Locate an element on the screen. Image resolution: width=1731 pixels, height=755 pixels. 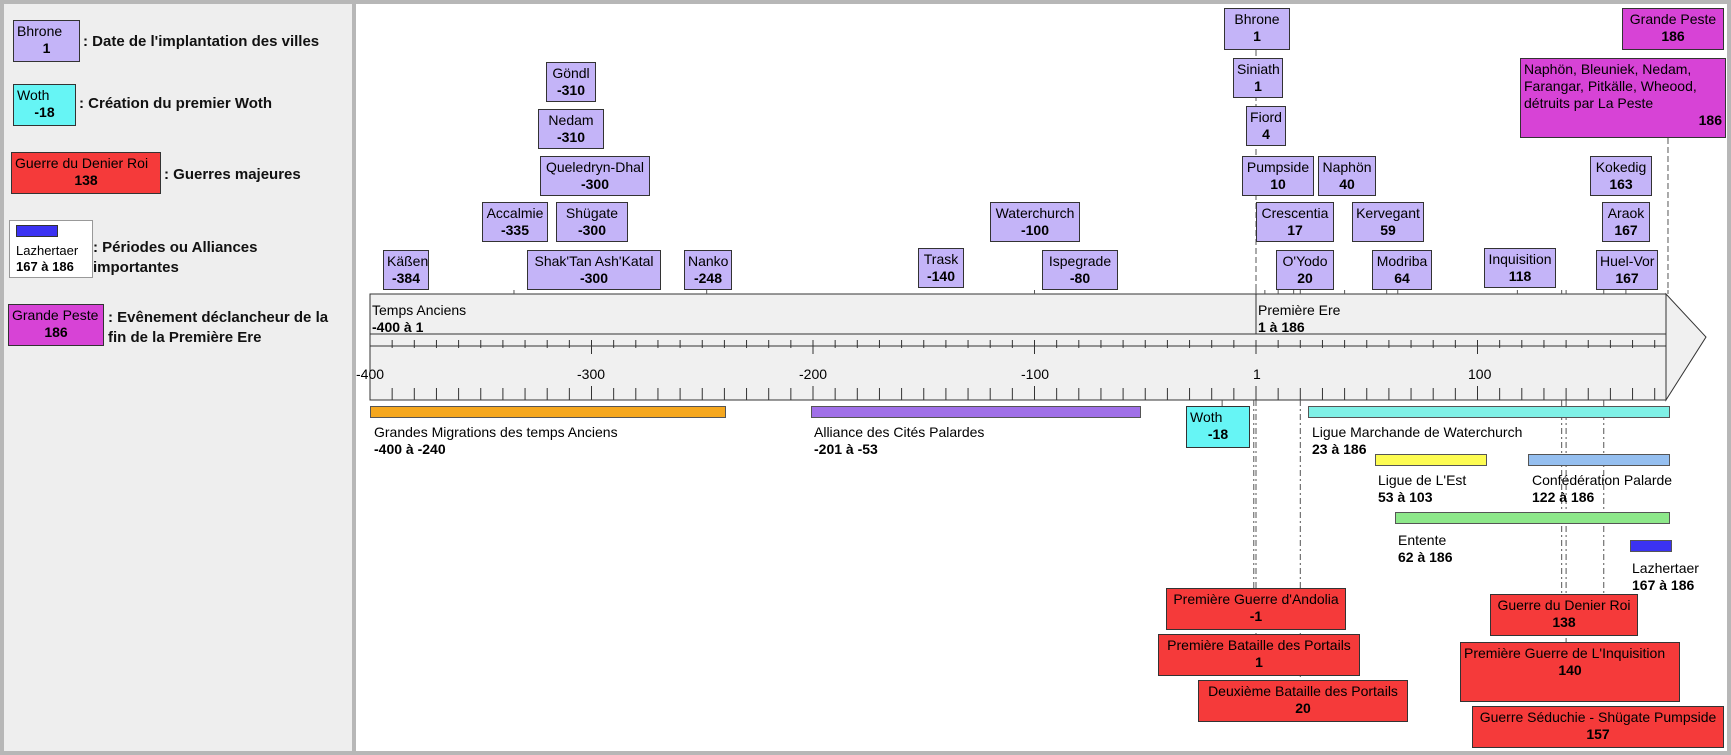
city-box: O'Yodo 20 is located at coordinates (1305, 270).